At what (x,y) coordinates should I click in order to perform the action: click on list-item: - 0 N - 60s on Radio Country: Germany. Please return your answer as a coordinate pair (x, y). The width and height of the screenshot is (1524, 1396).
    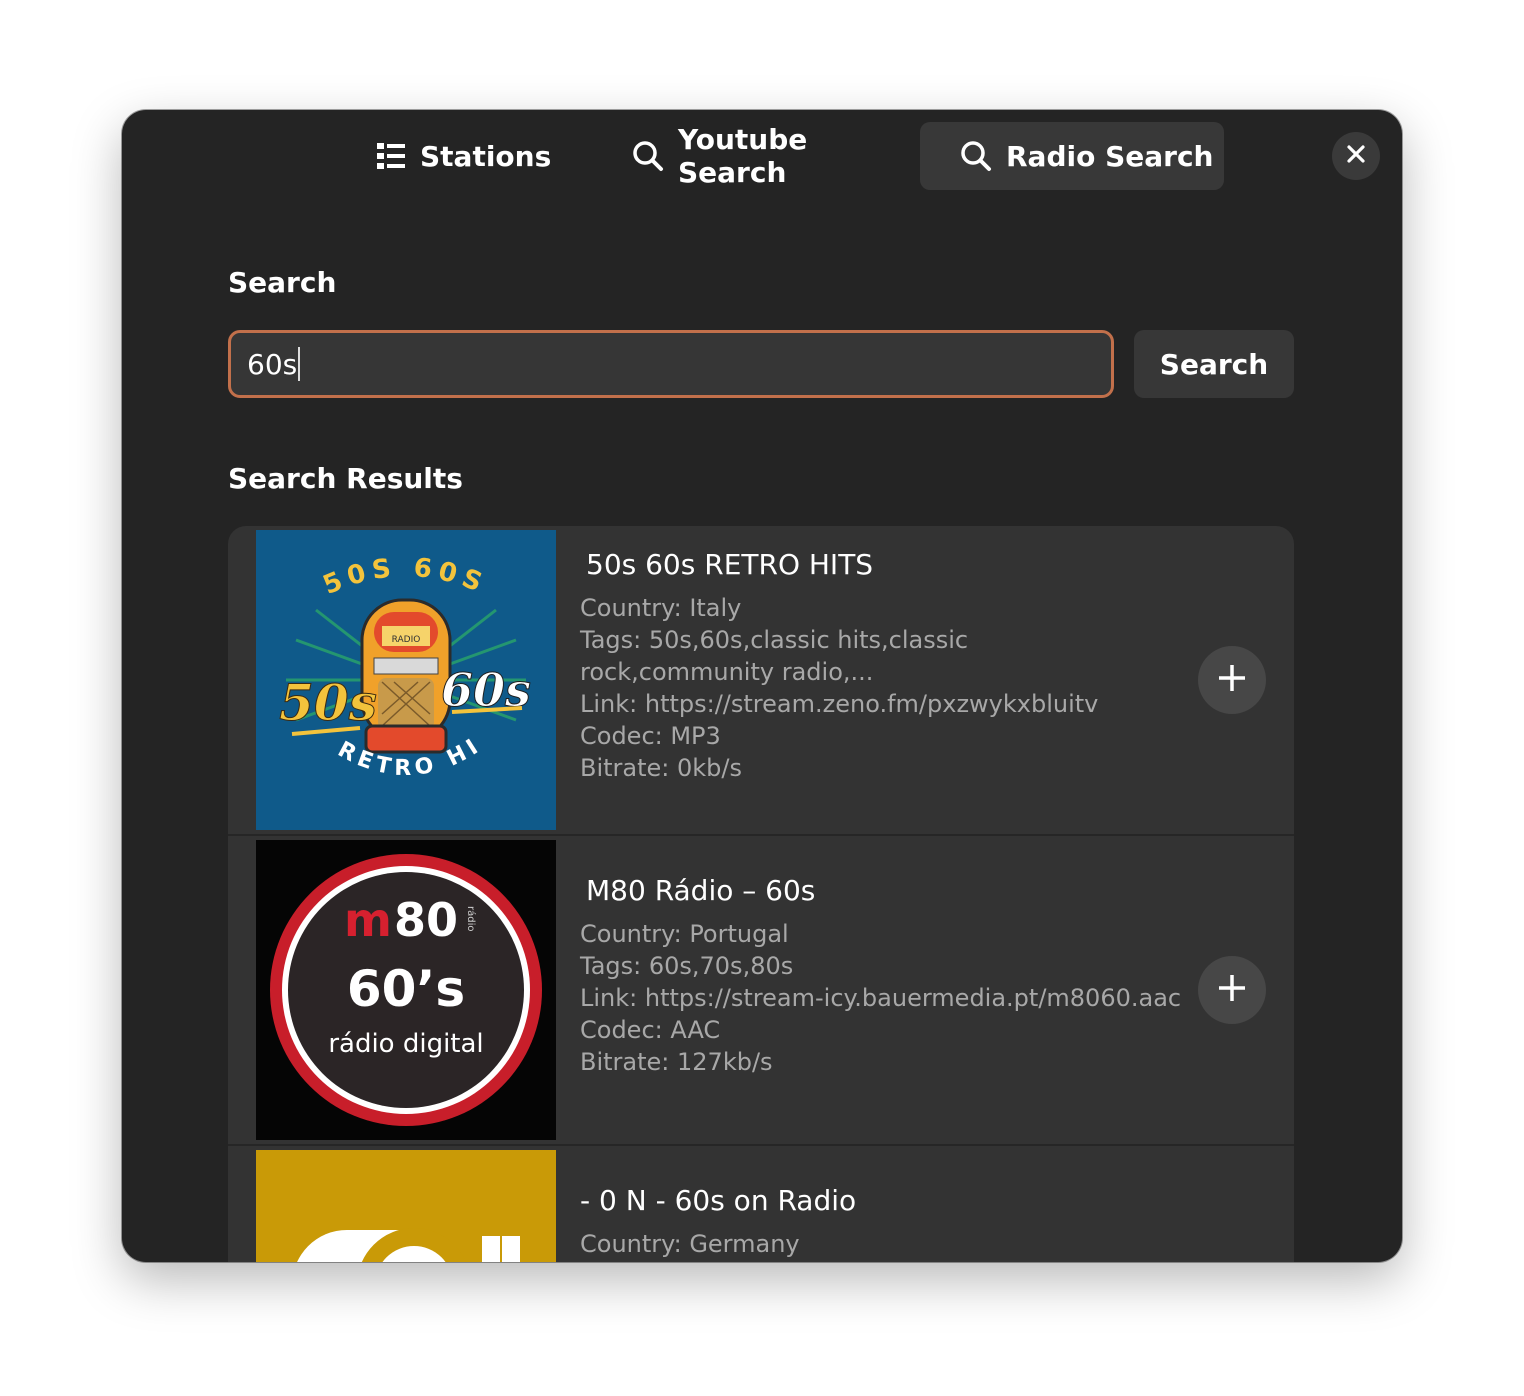
    Looking at the image, I should click on (761, 1204).